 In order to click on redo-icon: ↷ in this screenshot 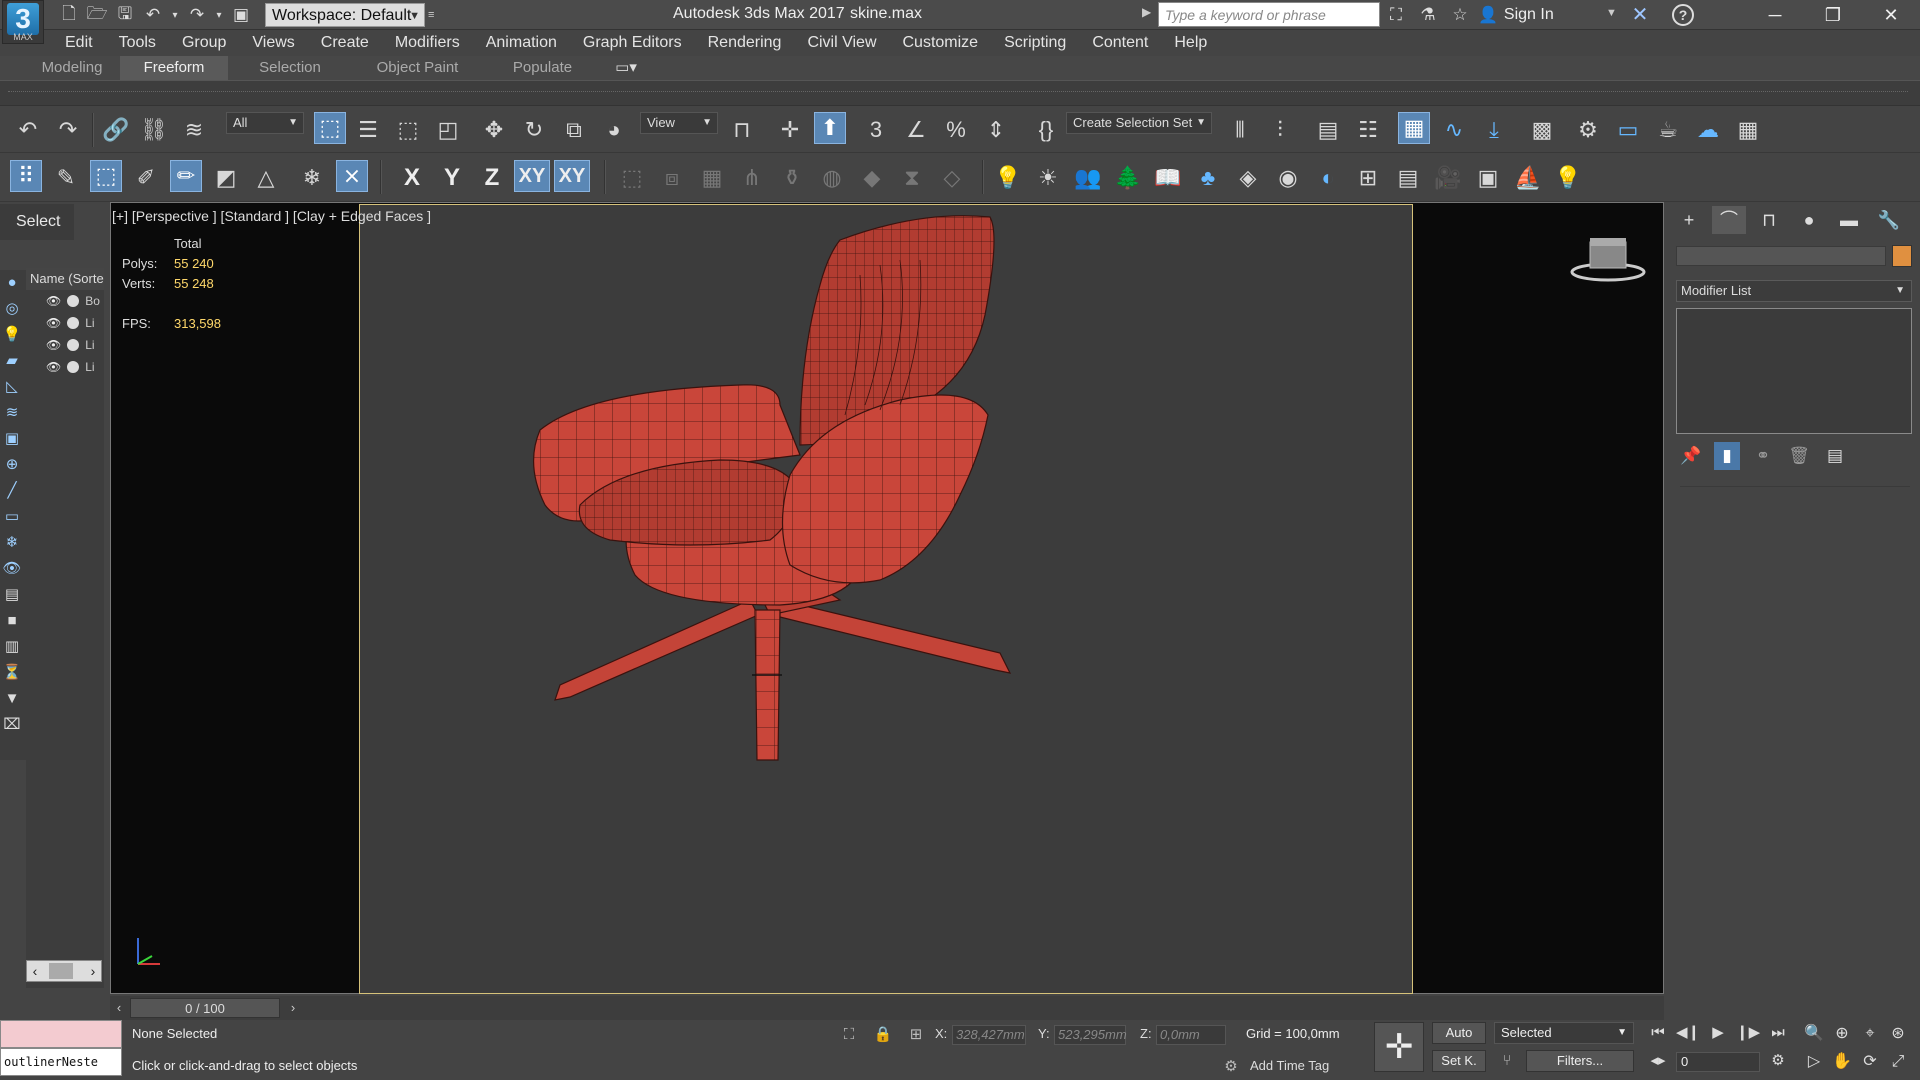, I will do `click(197, 15)`.